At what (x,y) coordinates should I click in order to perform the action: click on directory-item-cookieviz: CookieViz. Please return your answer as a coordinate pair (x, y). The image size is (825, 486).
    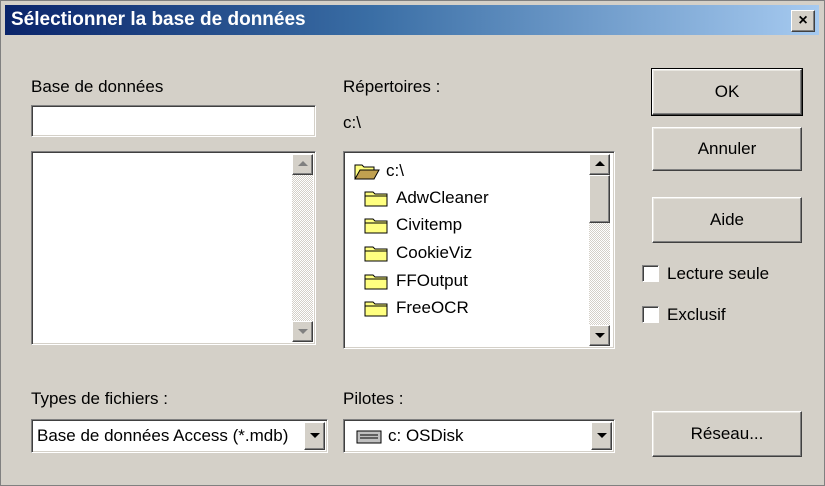
    Looking at the image, I should click on (418, 253).